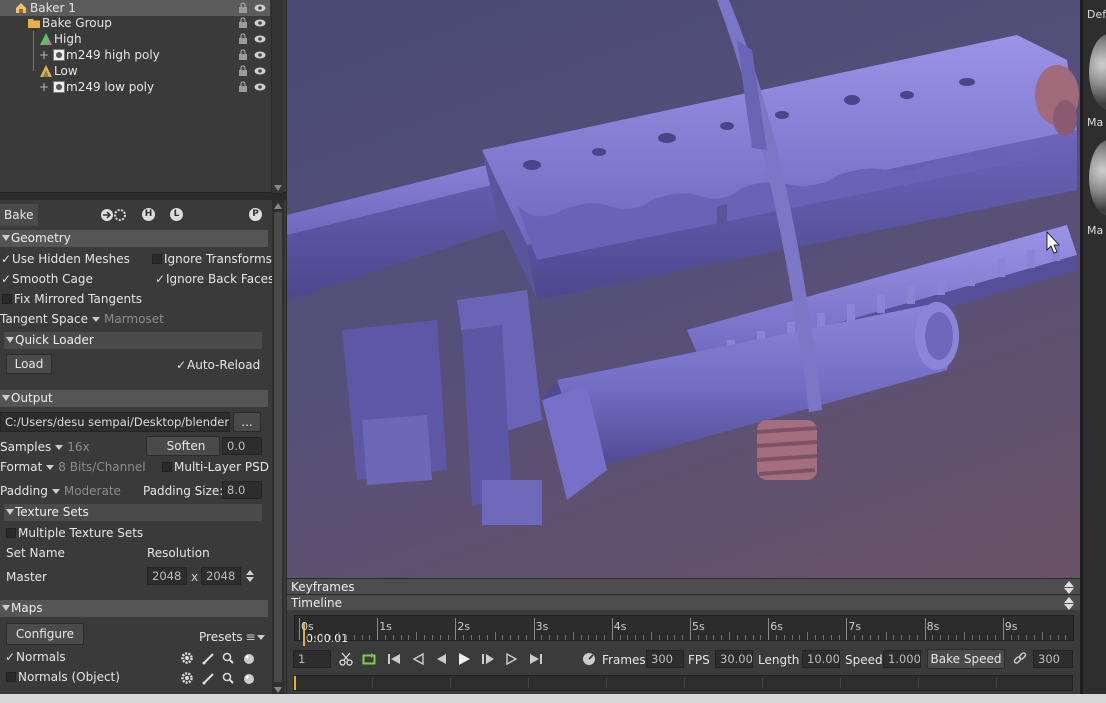 The width and height of the screenshot is (1106, 703). I want to click on step-forward-icon, so click(488, 659).